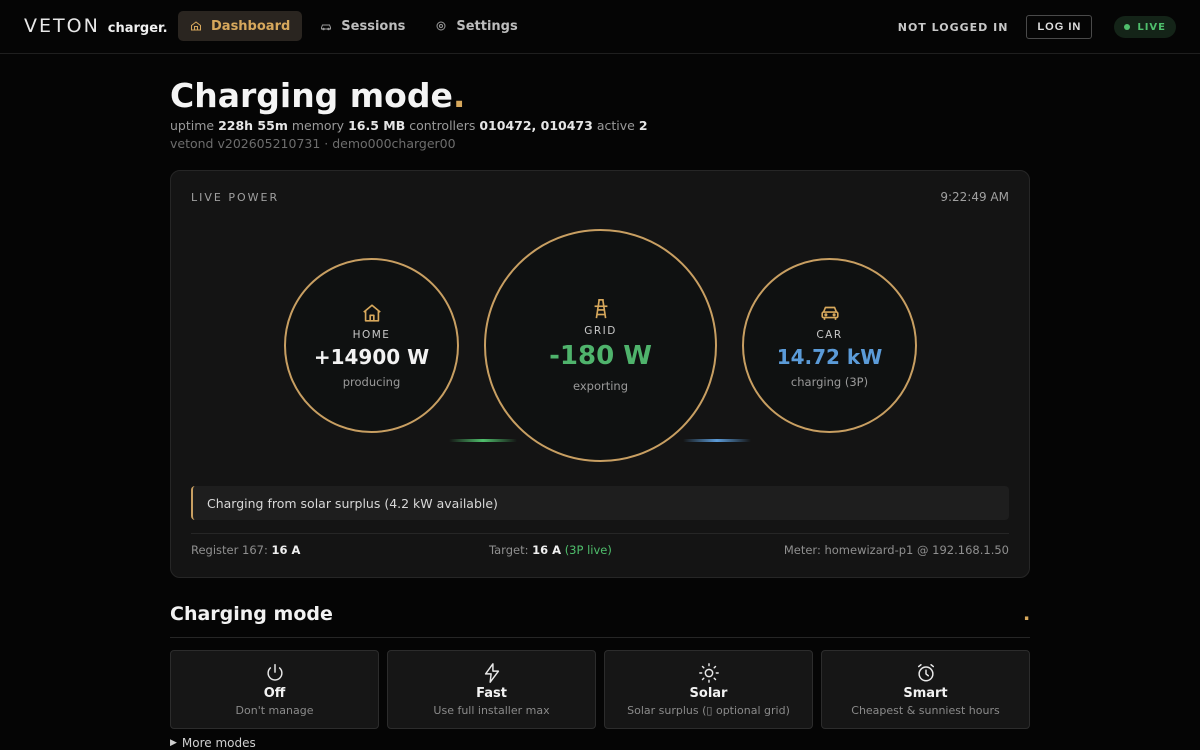  What do you see at coordinates (62, 26) in the screenshot?
I see `logo-brand: VETON` at bounding box center [62, 26].